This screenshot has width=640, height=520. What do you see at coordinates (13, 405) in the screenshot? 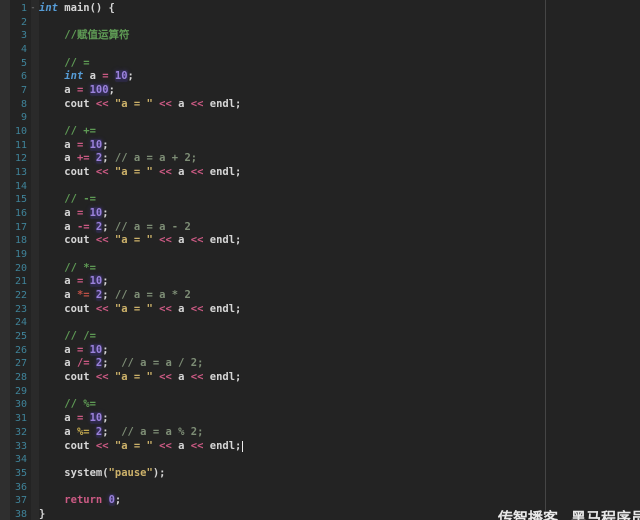
I see `line-number: 30` at bounding box center [13, 405].